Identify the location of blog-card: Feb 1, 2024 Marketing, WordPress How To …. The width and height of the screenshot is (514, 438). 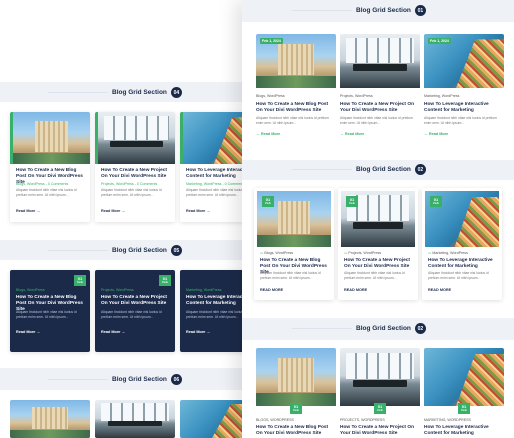
(464, 93).